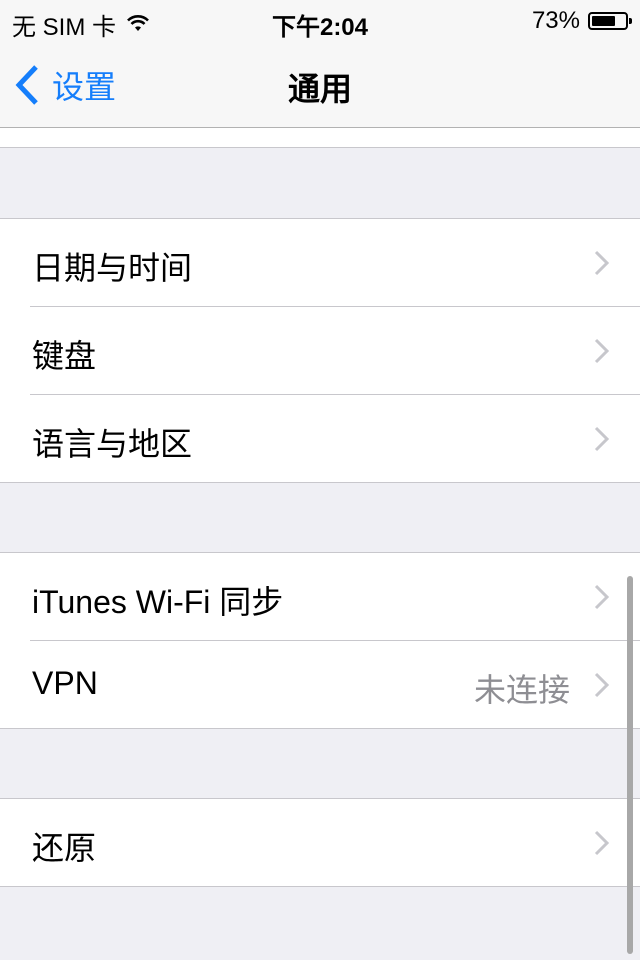 The width and height of the screenshot is (640, 960). Describe the element at coordinates (630, 21) in the screenshot. I see `battery-nub` at that location.